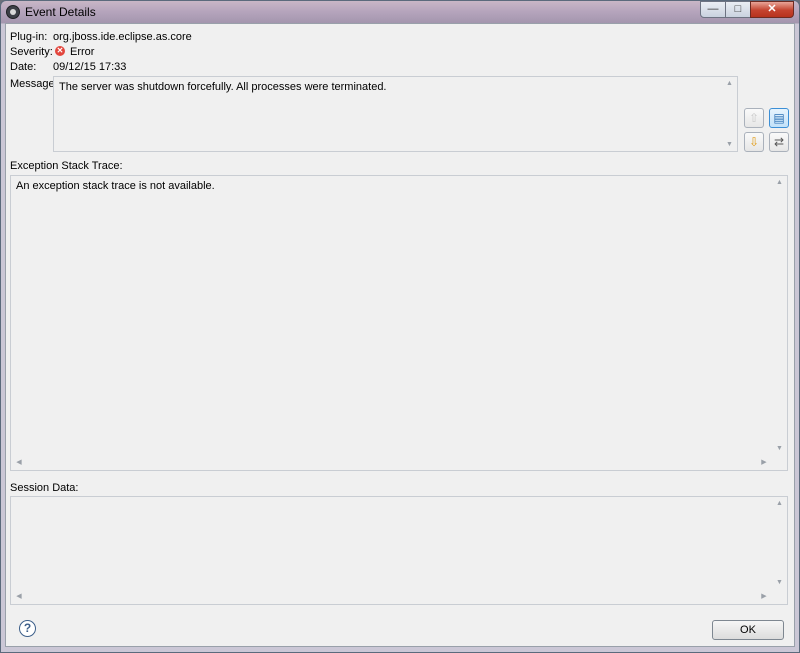  I want to click on arrow-up-icon: ⇧, so click(754, 118).